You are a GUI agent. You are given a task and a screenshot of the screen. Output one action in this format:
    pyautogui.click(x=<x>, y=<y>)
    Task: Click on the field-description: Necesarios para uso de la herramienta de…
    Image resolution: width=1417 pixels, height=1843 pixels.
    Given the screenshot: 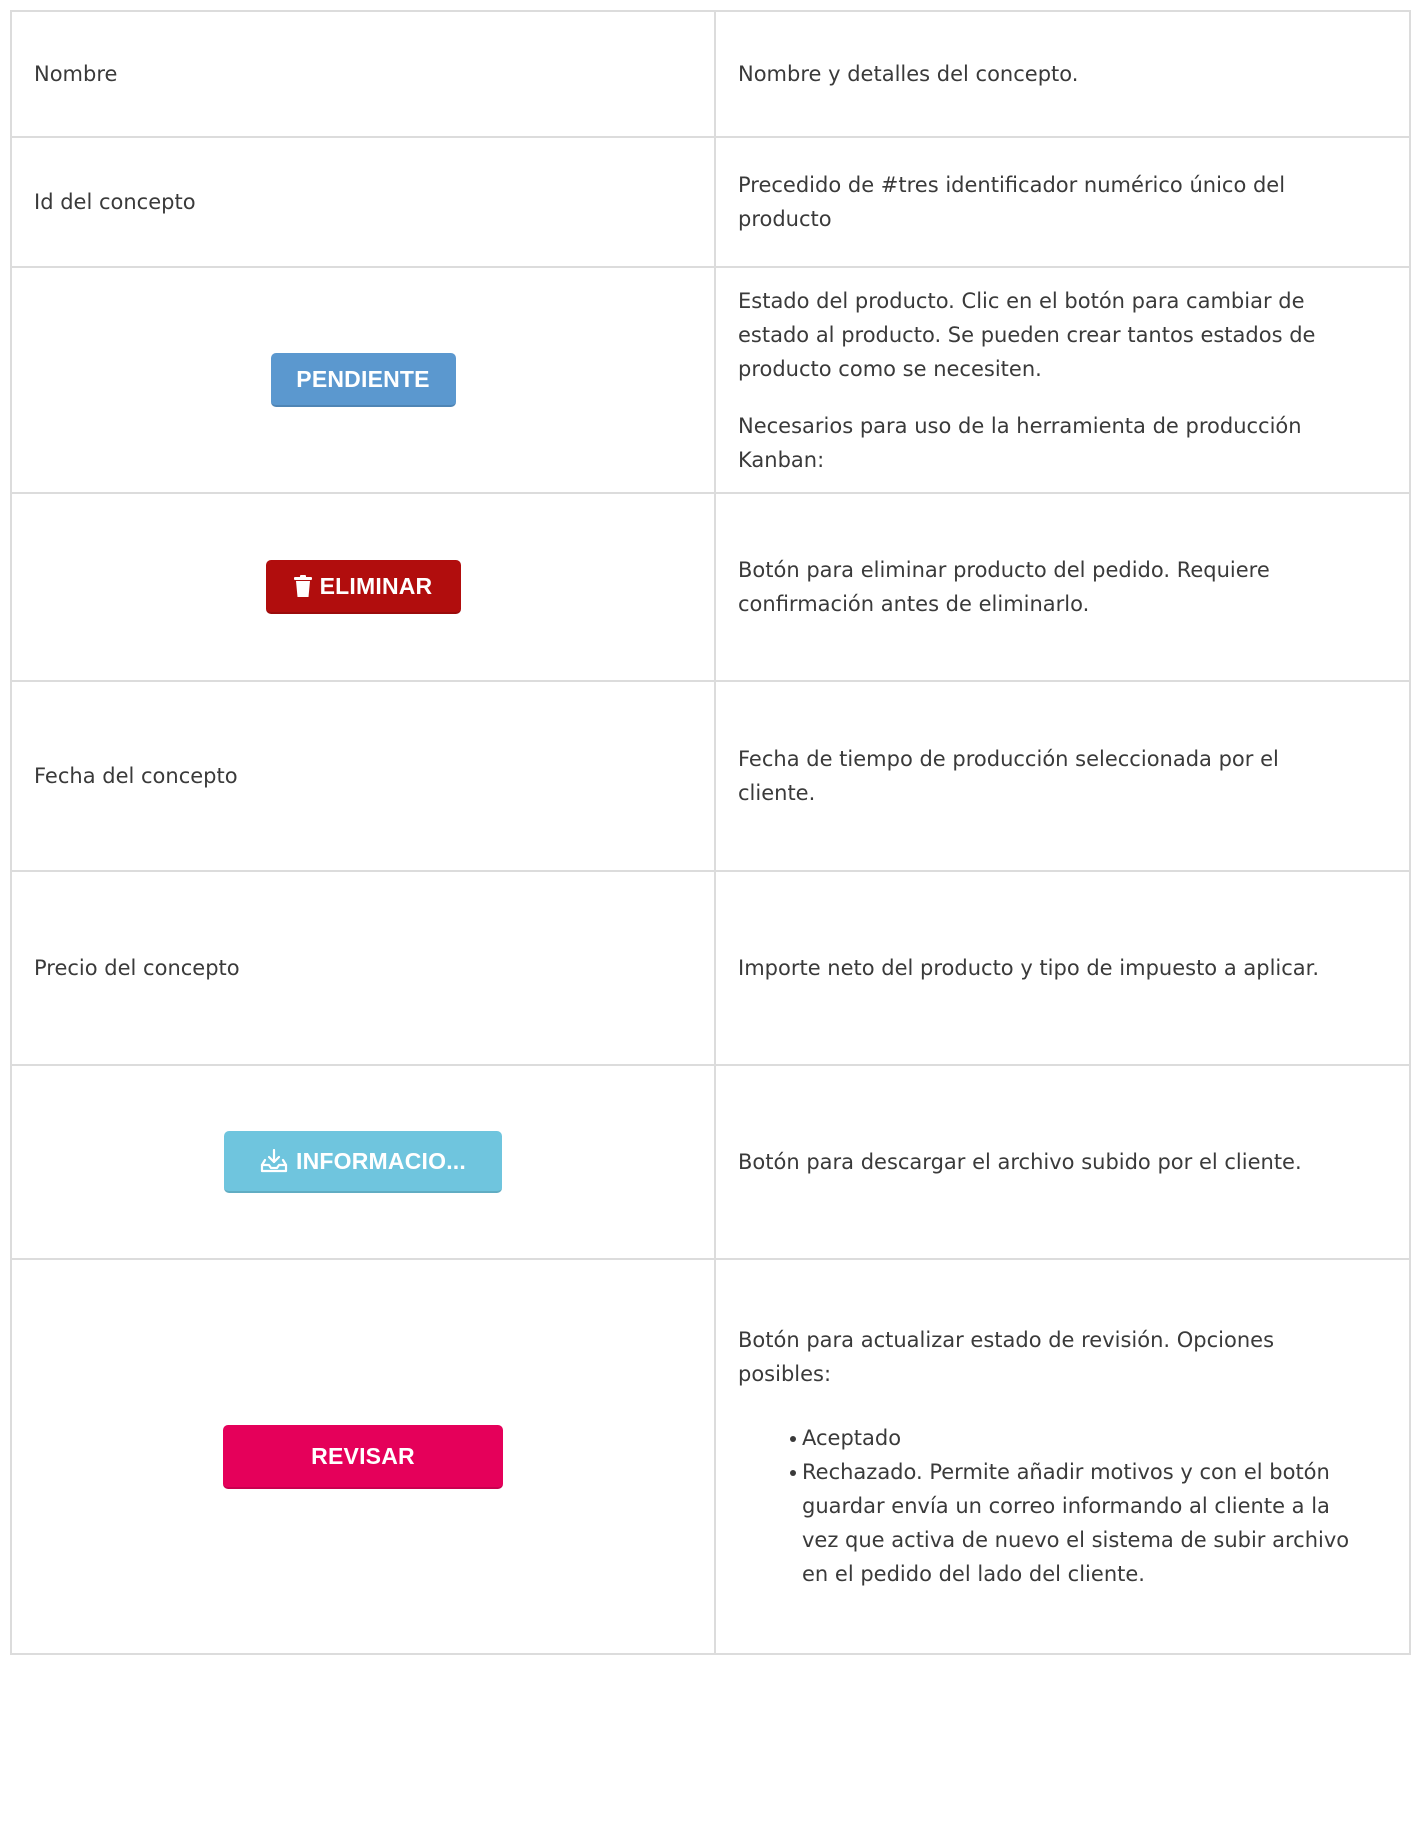 What is the action you would take?
    pyautogui.click(x=1020, y=442)
    